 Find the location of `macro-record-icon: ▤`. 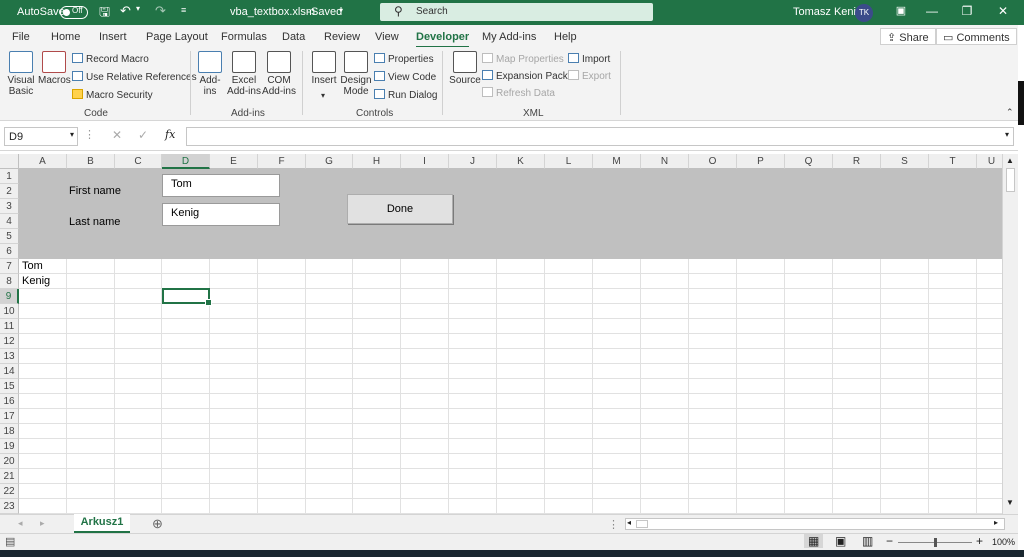

macro-record-icon: ▤ is located at coordinates (10, 541).